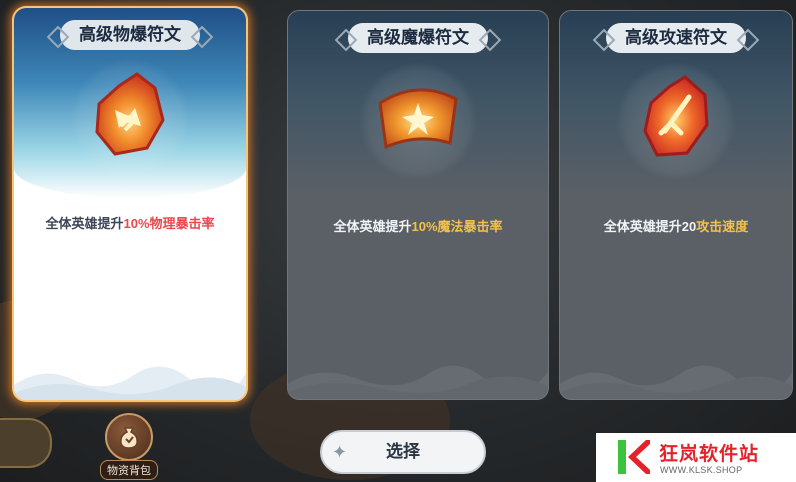  Describe the element at coordinates (457, 226) in the screenshot. I see `desc-highlight: 10%魔法暴击率` at that location.